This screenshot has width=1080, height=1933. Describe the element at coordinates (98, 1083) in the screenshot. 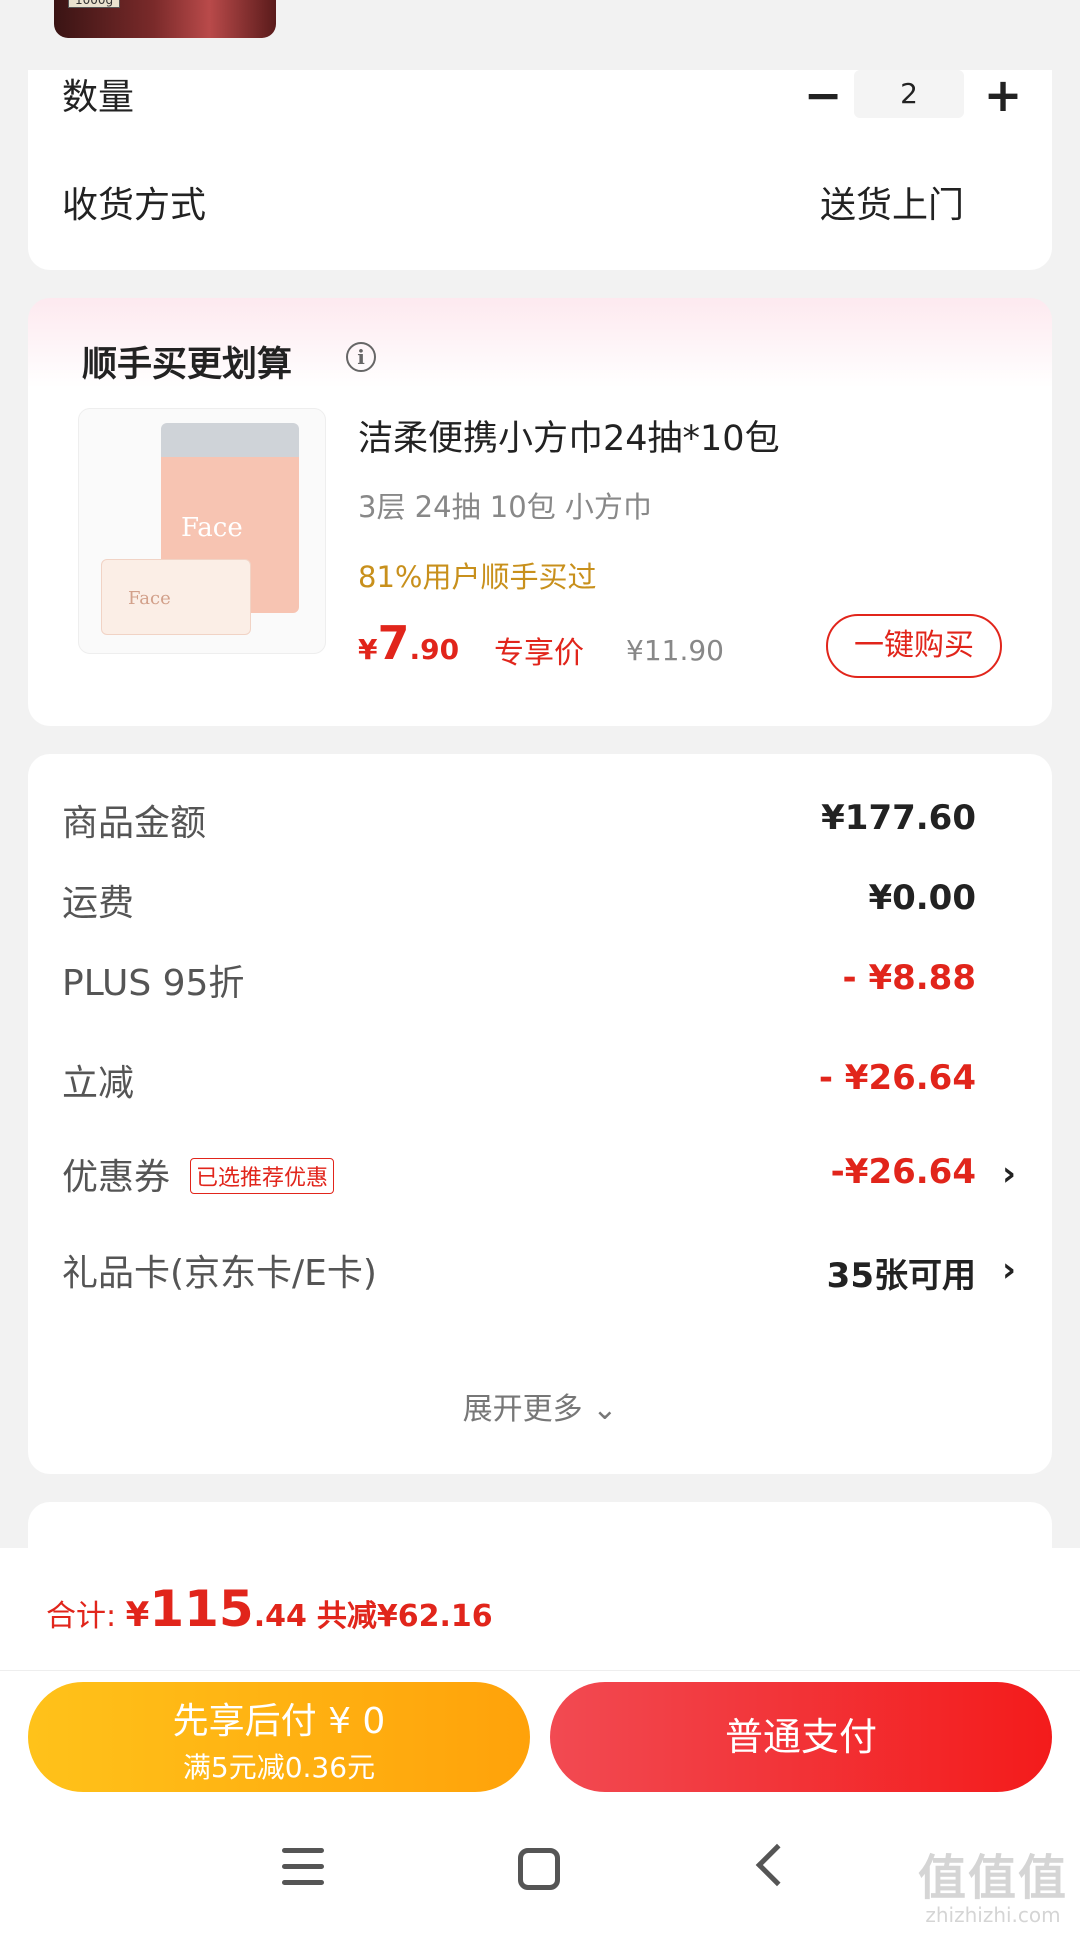

I see `summary-label: 立减` at that location.